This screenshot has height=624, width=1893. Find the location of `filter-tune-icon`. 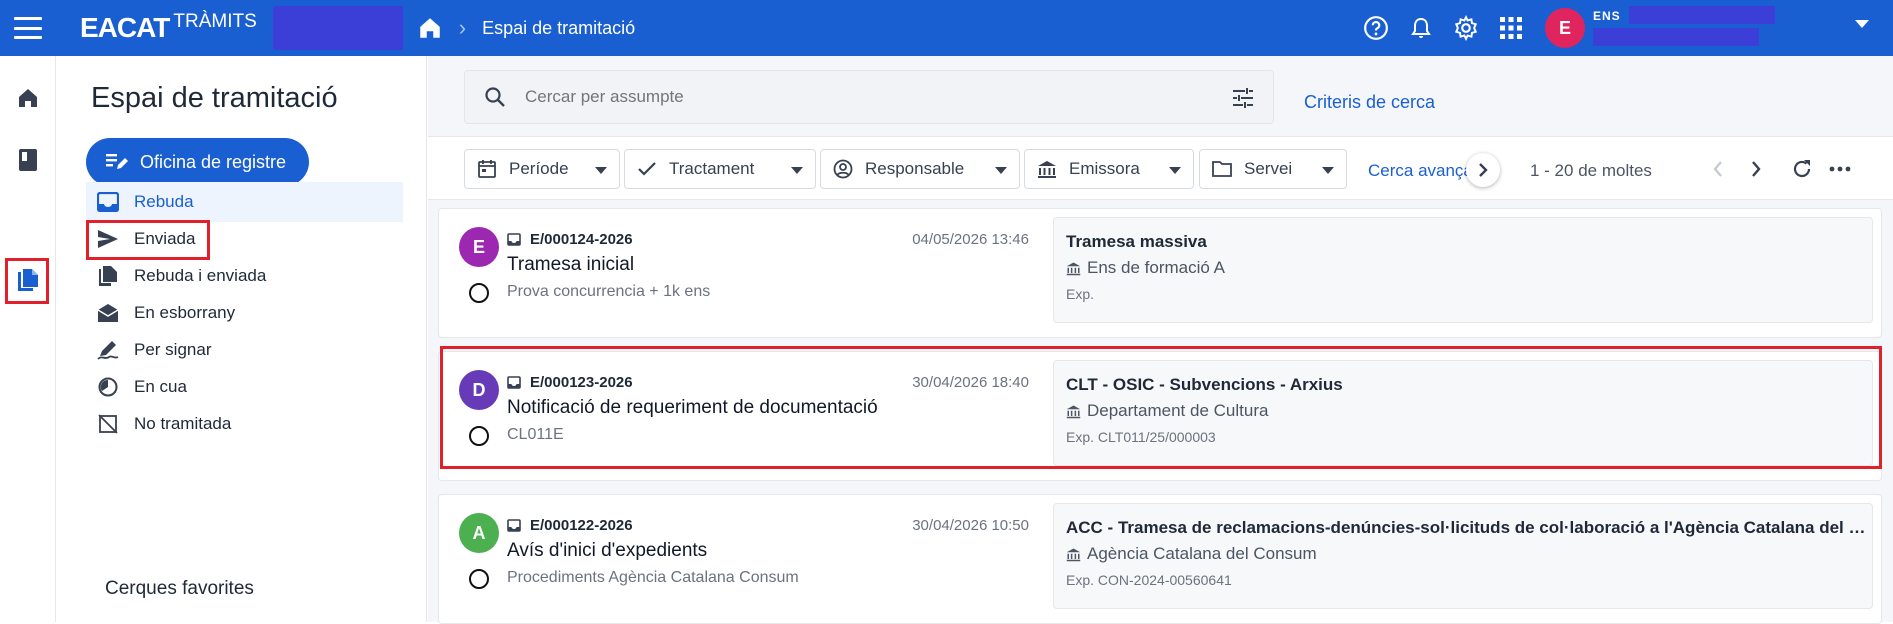

filter-tune-icon is located at coordinates (1243, 98).